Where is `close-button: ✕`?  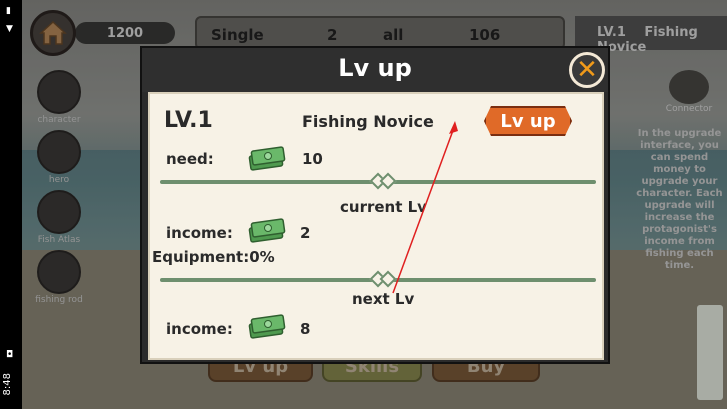
close-button: ✕ is located at coordinates (587, 70).